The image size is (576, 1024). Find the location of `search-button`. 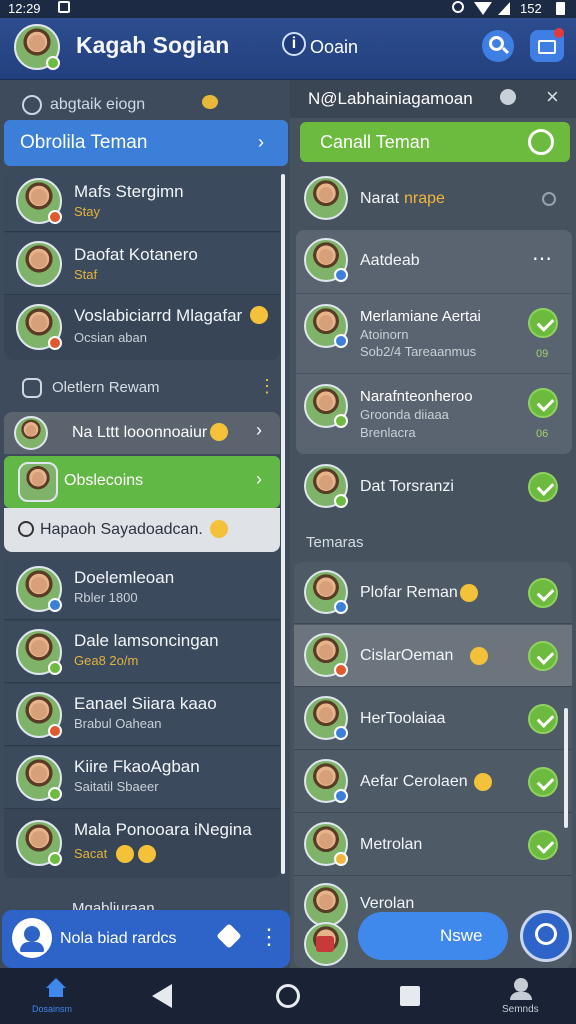

search-button is located at coordinates (498, 46).